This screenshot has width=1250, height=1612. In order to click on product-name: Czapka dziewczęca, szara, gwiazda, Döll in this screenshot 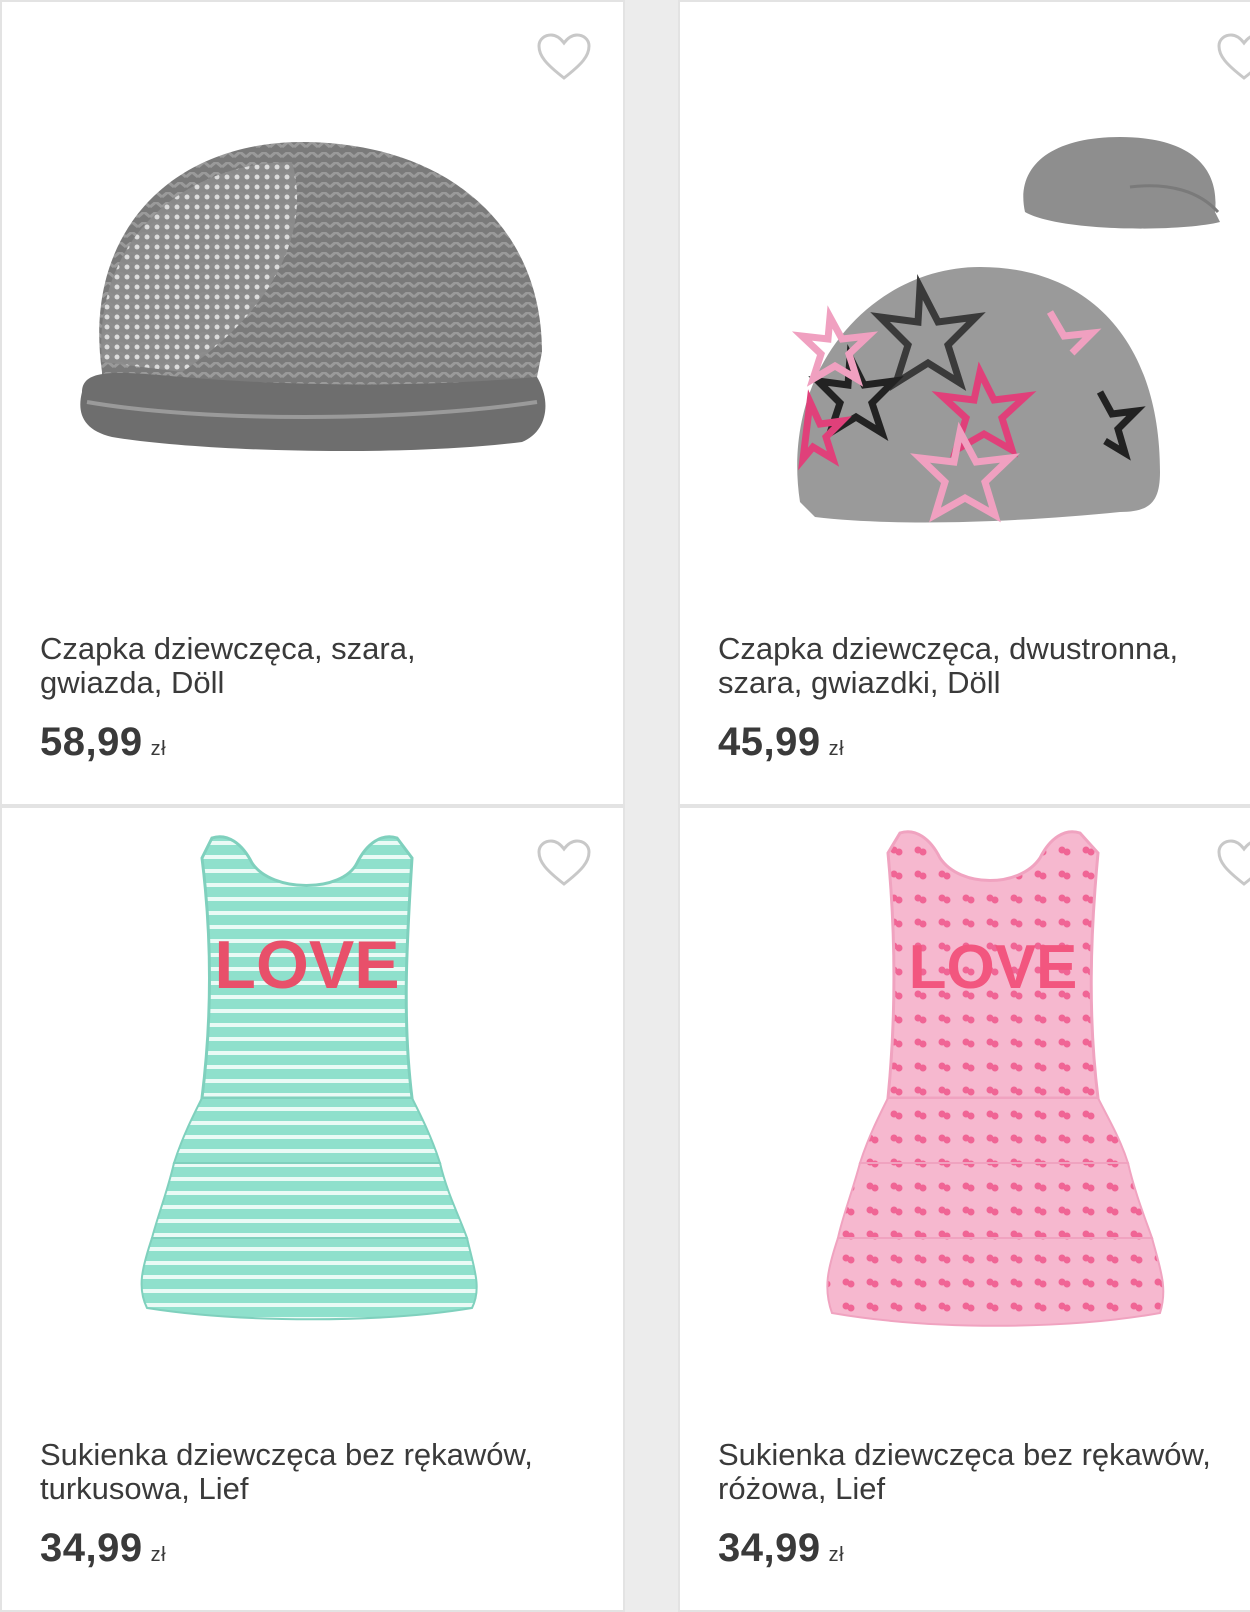, I will do `click(320, 666)`.